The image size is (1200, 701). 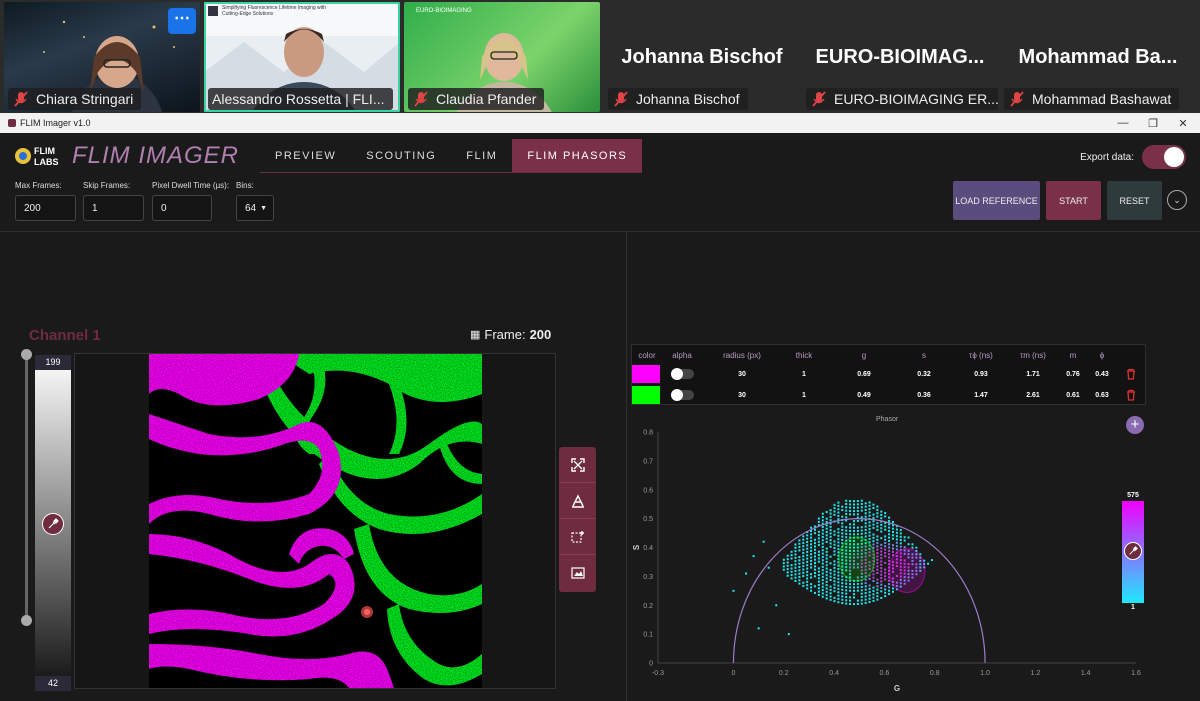 What do you see at coordinates (26, 620) in the screenshot?
I see `slider-bottom-handle` at bounding box center [26, 620].